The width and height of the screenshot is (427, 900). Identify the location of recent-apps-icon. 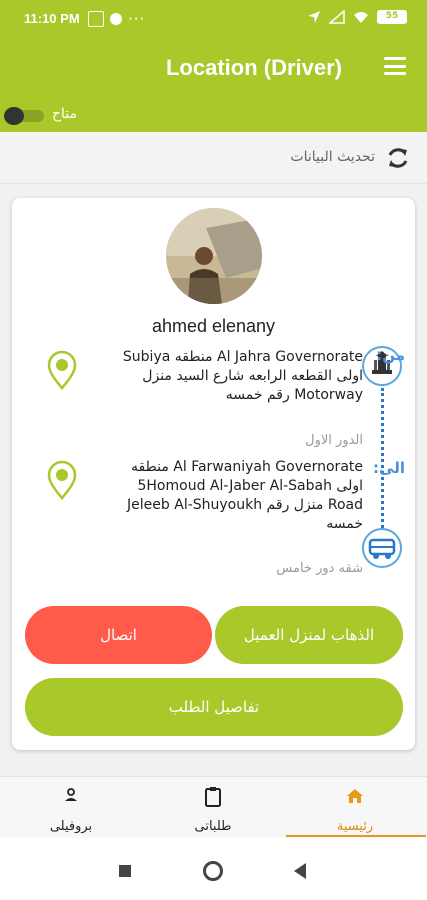
(125, 871).